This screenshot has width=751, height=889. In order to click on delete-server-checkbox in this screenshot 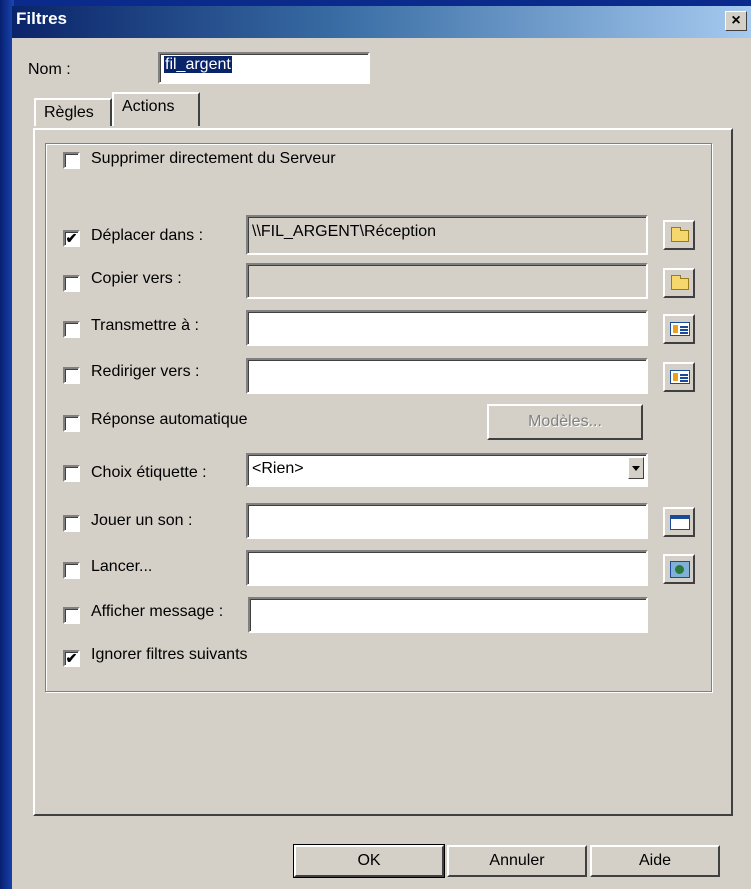, I will do `click(71, 160)`.